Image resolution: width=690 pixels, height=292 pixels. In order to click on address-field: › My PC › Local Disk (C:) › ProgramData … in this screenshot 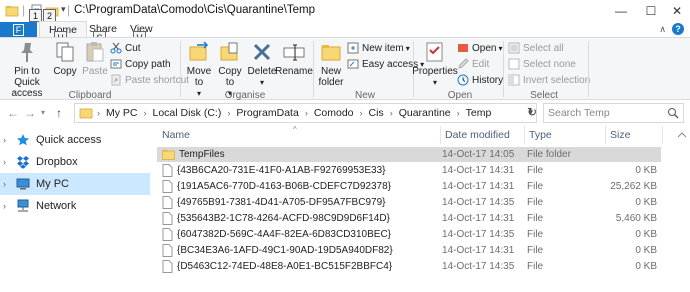, I will do `click(305, 113)`.